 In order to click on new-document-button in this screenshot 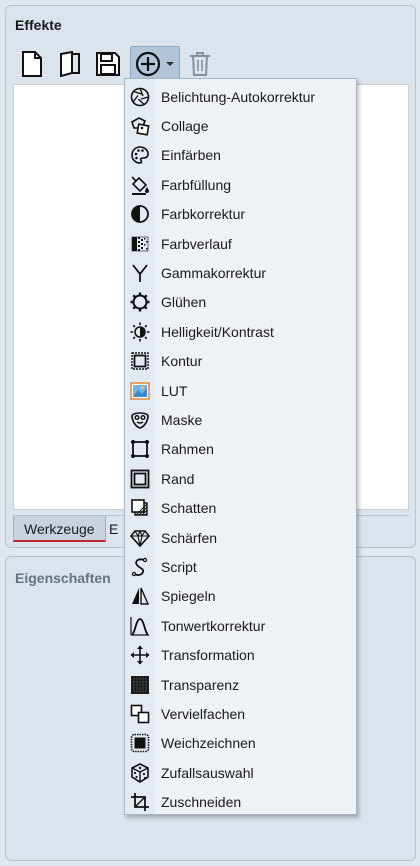, I will do `click(32, 64)`.